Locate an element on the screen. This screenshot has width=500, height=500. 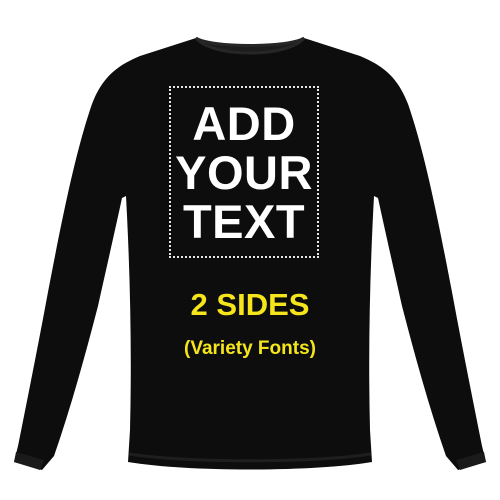
sides-label: 2 SIDES is located at coordinates (250, 304).